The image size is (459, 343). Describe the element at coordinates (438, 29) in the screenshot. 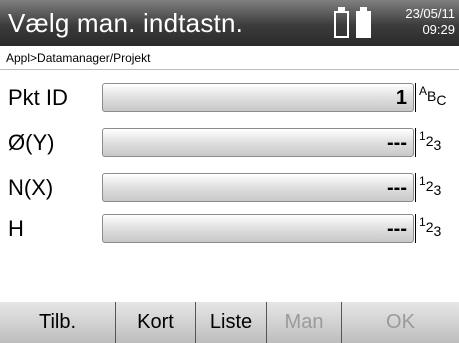

I see `time-text: 09:29` at that location.